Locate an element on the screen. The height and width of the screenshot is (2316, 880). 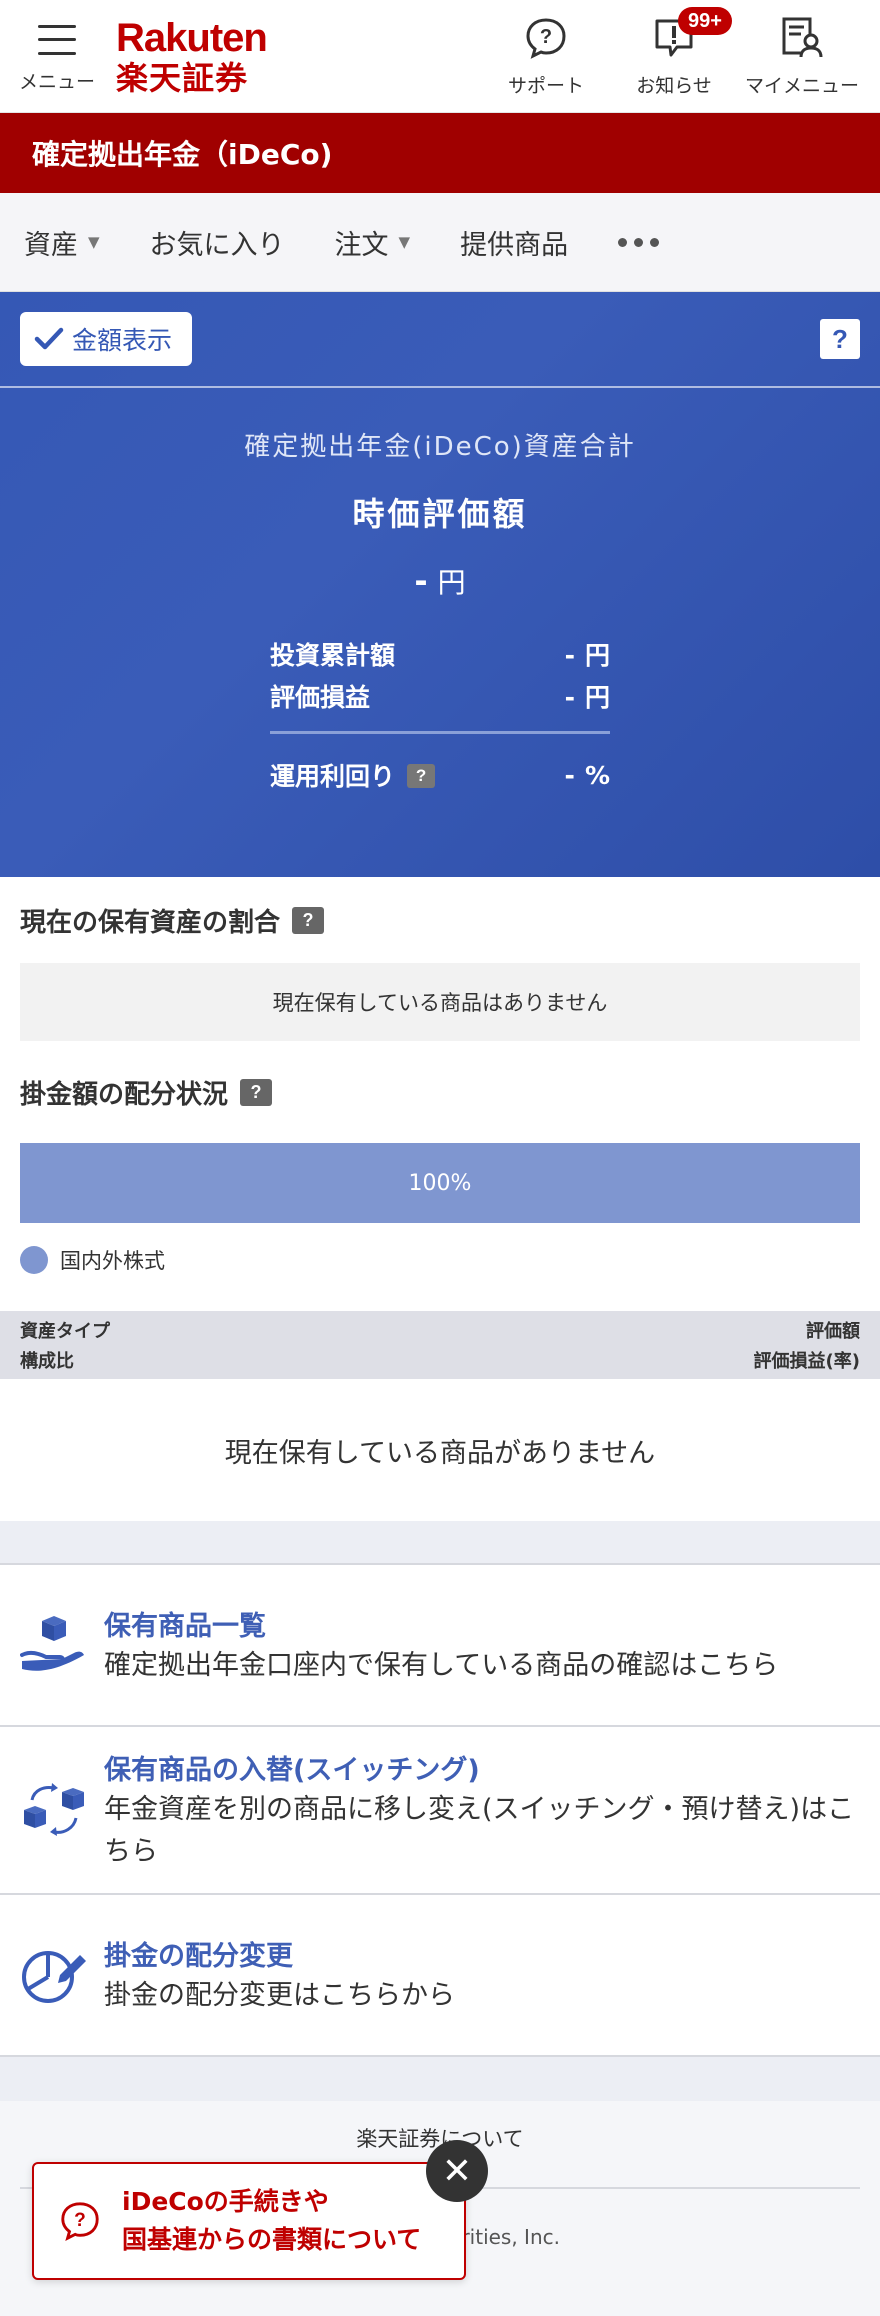
summary-table: 投資累計額 -円 評価損益 -円 運用利回り? -% is located at coordinates (440, 714).